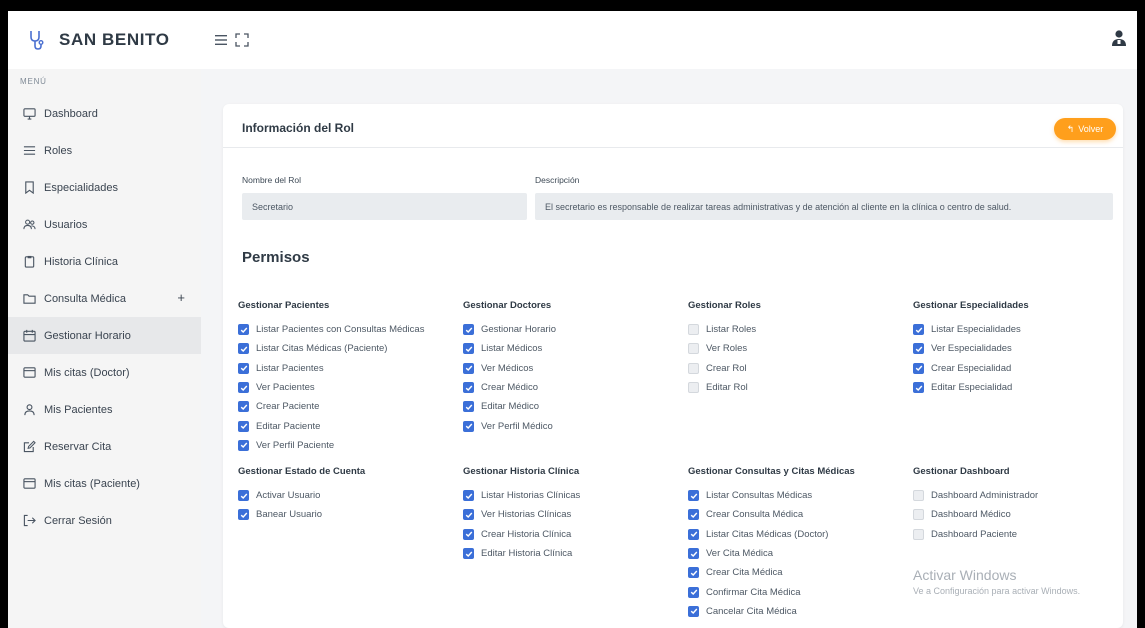 This screenshot has height=628, width=1145. What do you see at coordinates (78, 520) in the screenshot?
I see `sidebar-item-label: Cerrar Sesión` at bounding box center [78, 520].